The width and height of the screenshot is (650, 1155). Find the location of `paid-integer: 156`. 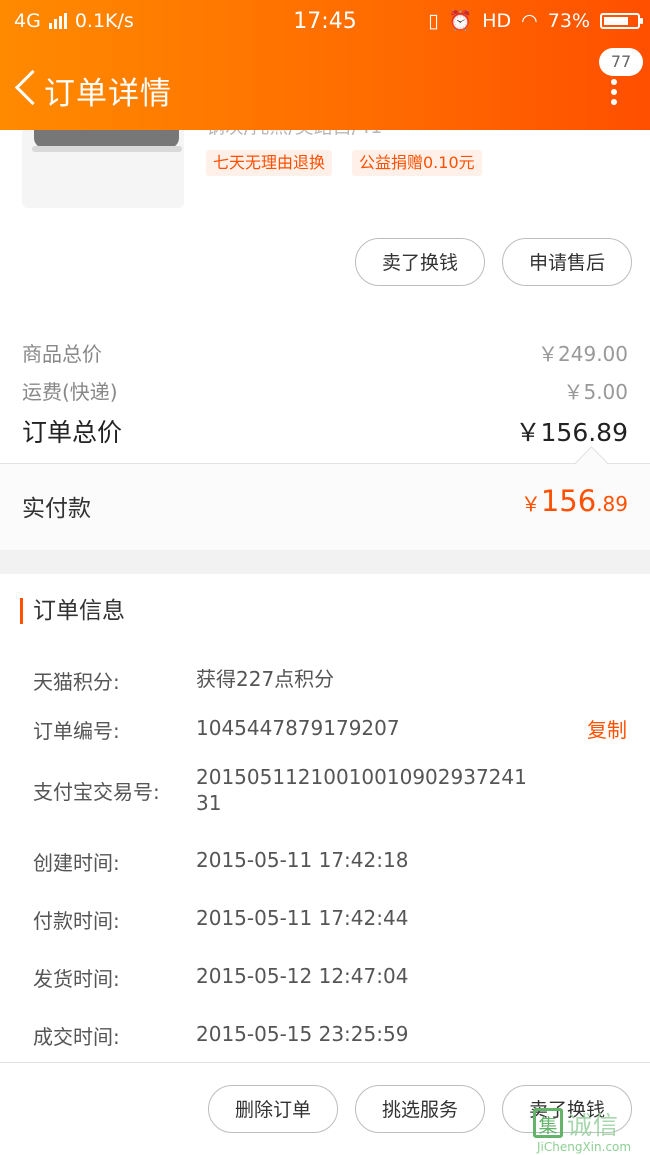

paid-integer: 156 is located at coordinates (568, 501).